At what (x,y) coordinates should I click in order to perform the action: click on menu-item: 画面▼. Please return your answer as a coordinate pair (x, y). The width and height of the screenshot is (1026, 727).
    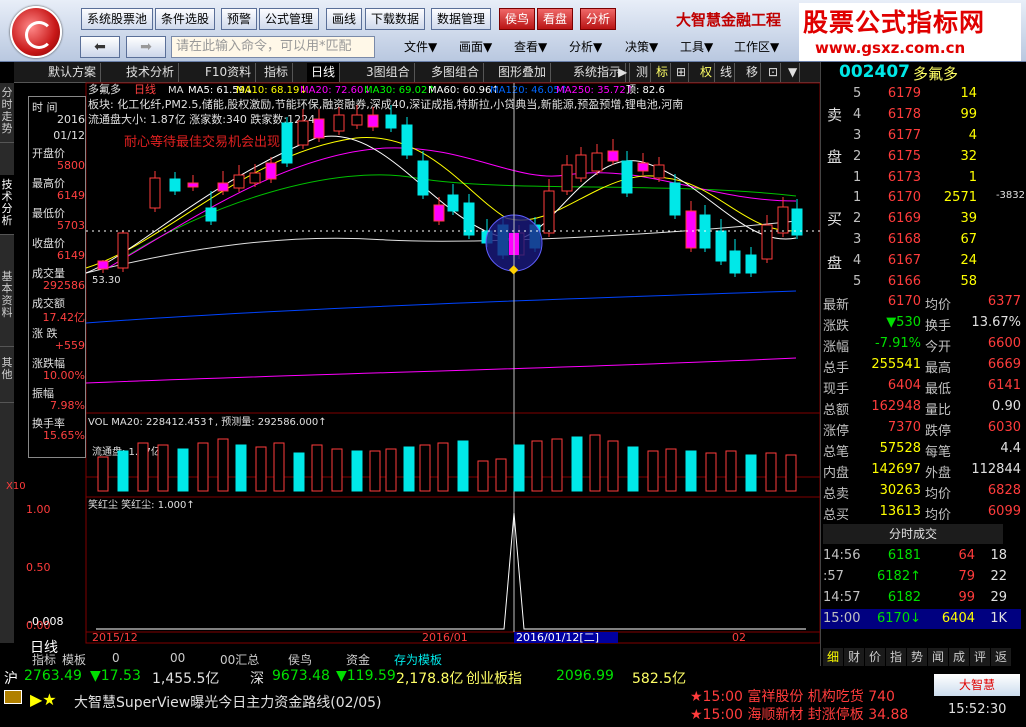
    Looking at the image, I should click on (475, 46).